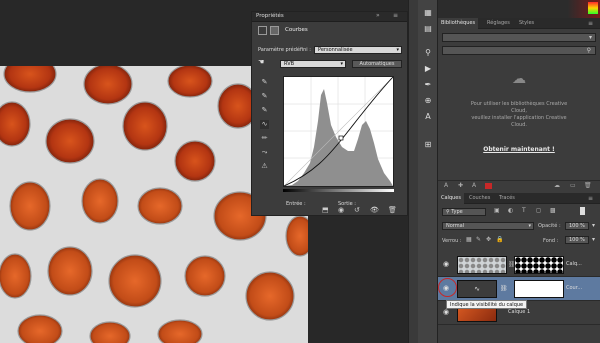 This screenshot has height=343, width=600. Describe the element at coordinates (593, 8) in the screenshot. I see `hue-slider` at that location.